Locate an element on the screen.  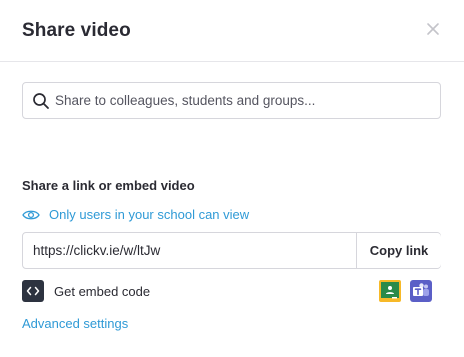
header-divider is located at coordinates (232, 61).